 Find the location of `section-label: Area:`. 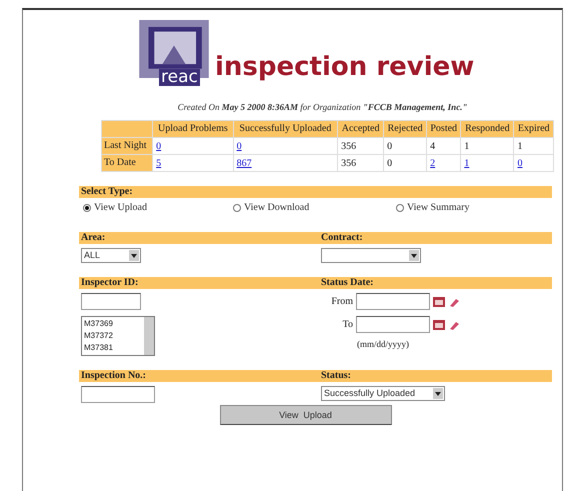

section-label: Area: is located at coordinates (93, 238).